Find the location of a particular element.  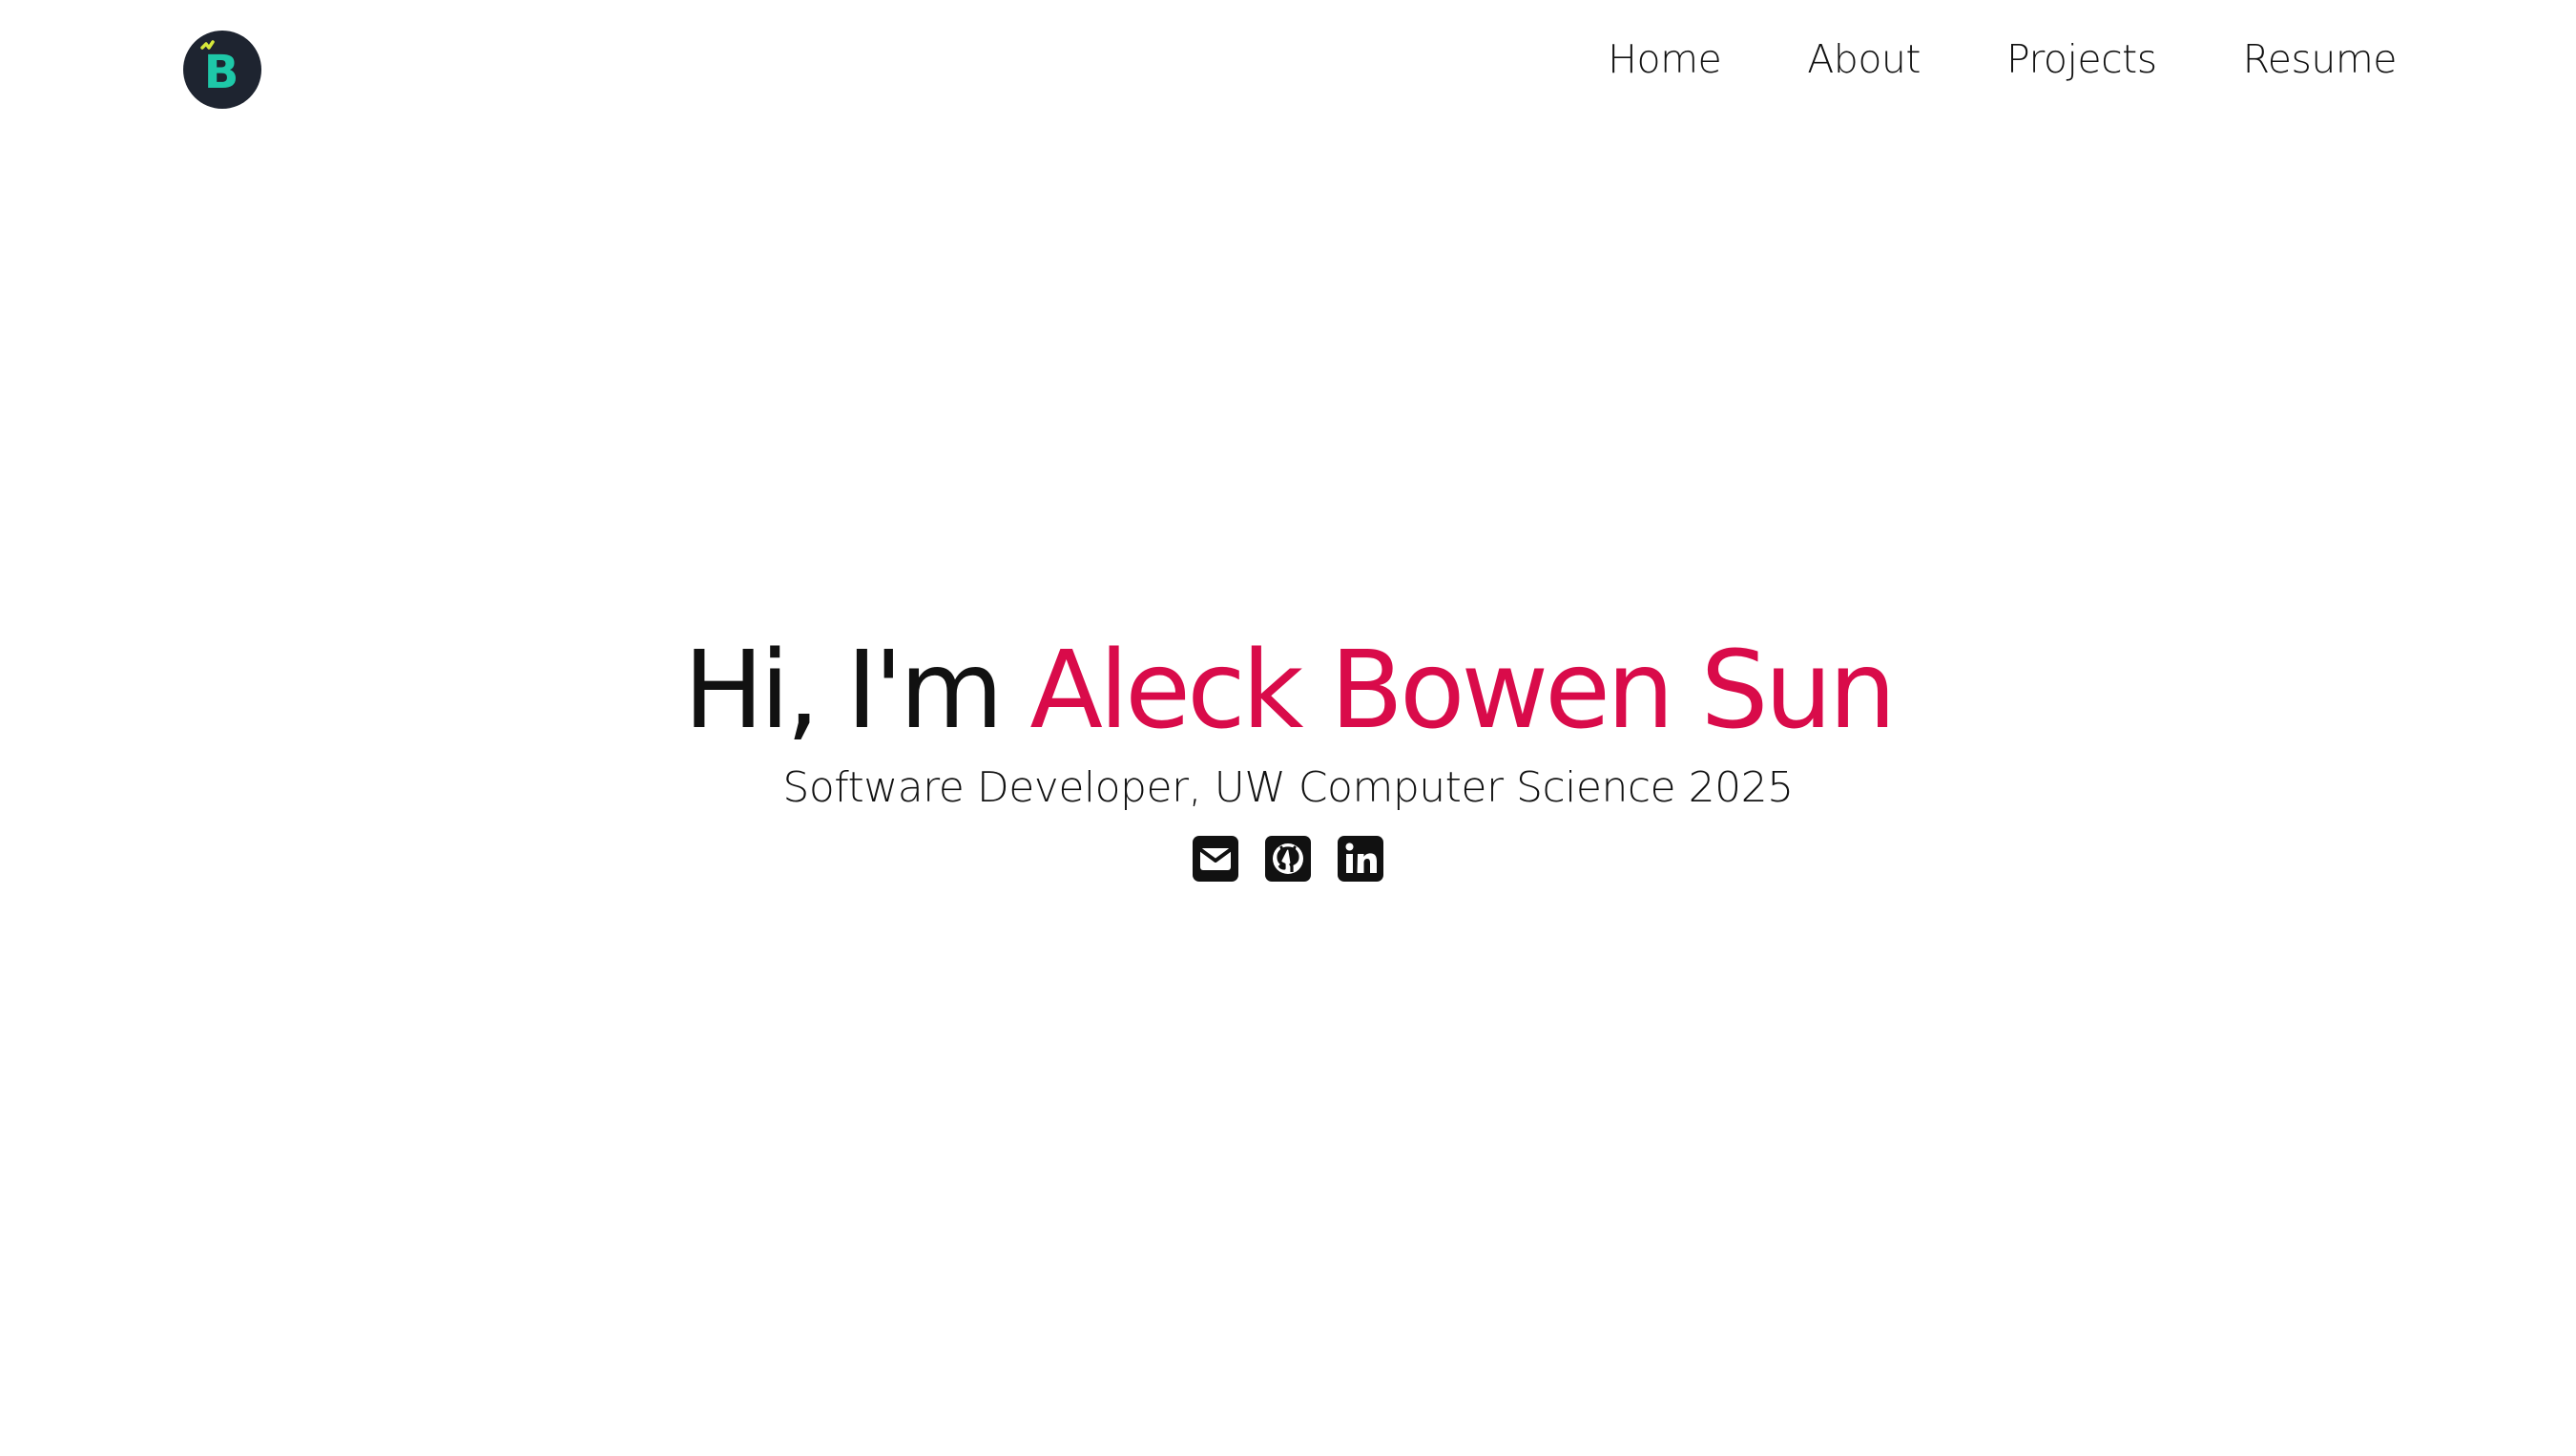

home-logo-link: B is located at coordinates (222, 70).